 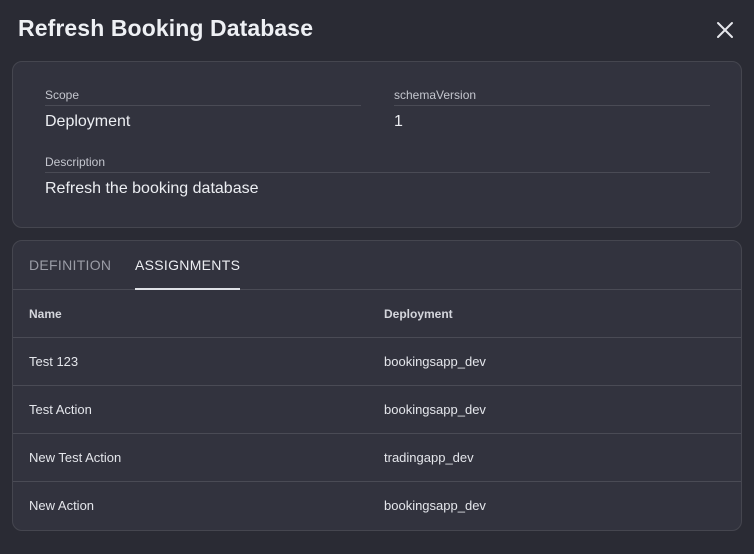 I want to click on scope-field: Scope Deployment, so click(x=203, y=107).